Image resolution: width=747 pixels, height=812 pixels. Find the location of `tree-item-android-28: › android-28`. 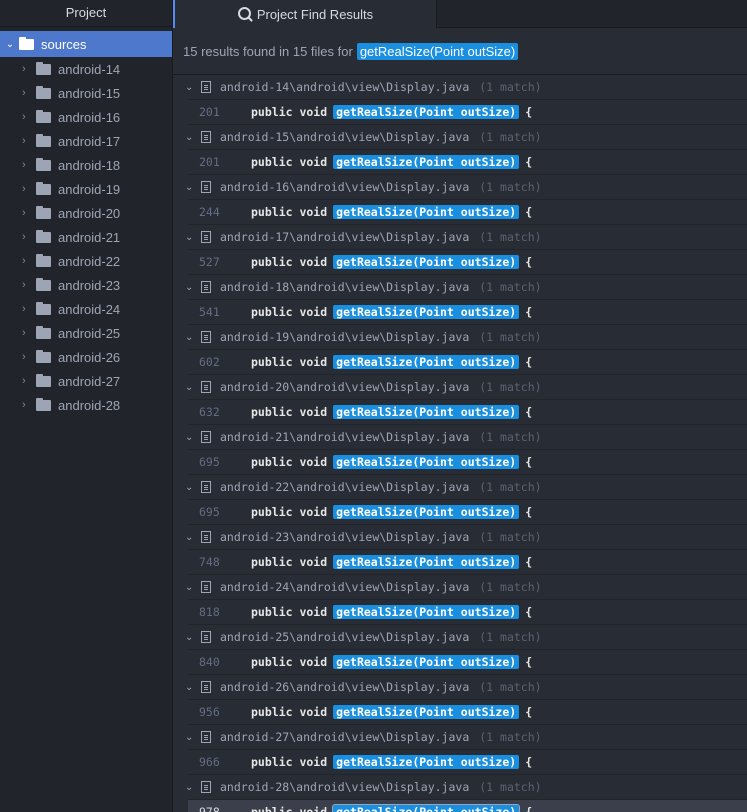

tree-item-android-28: › android-28 is located at coordinates (86, 405).